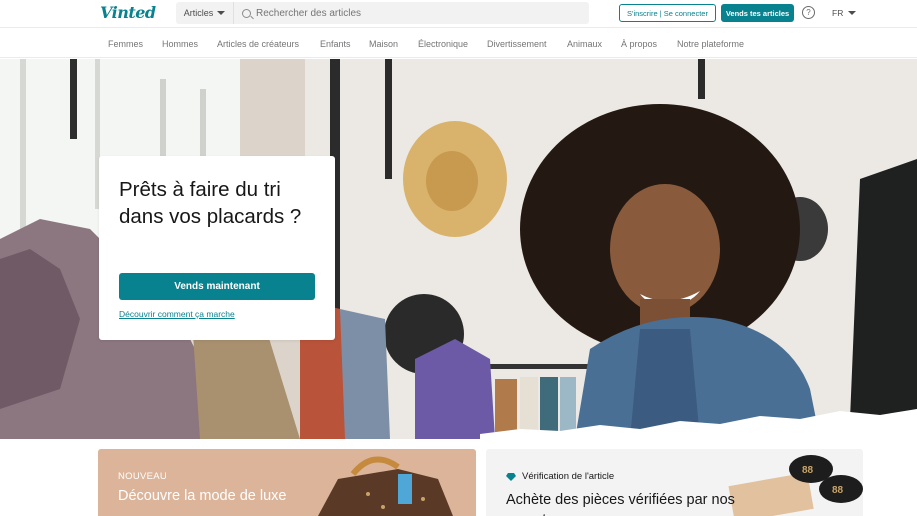  What do you see at coordinates (443, 44) in the screenshot?
I see `nav-item-electronique: Électronique` at bounding box center [443, 44].